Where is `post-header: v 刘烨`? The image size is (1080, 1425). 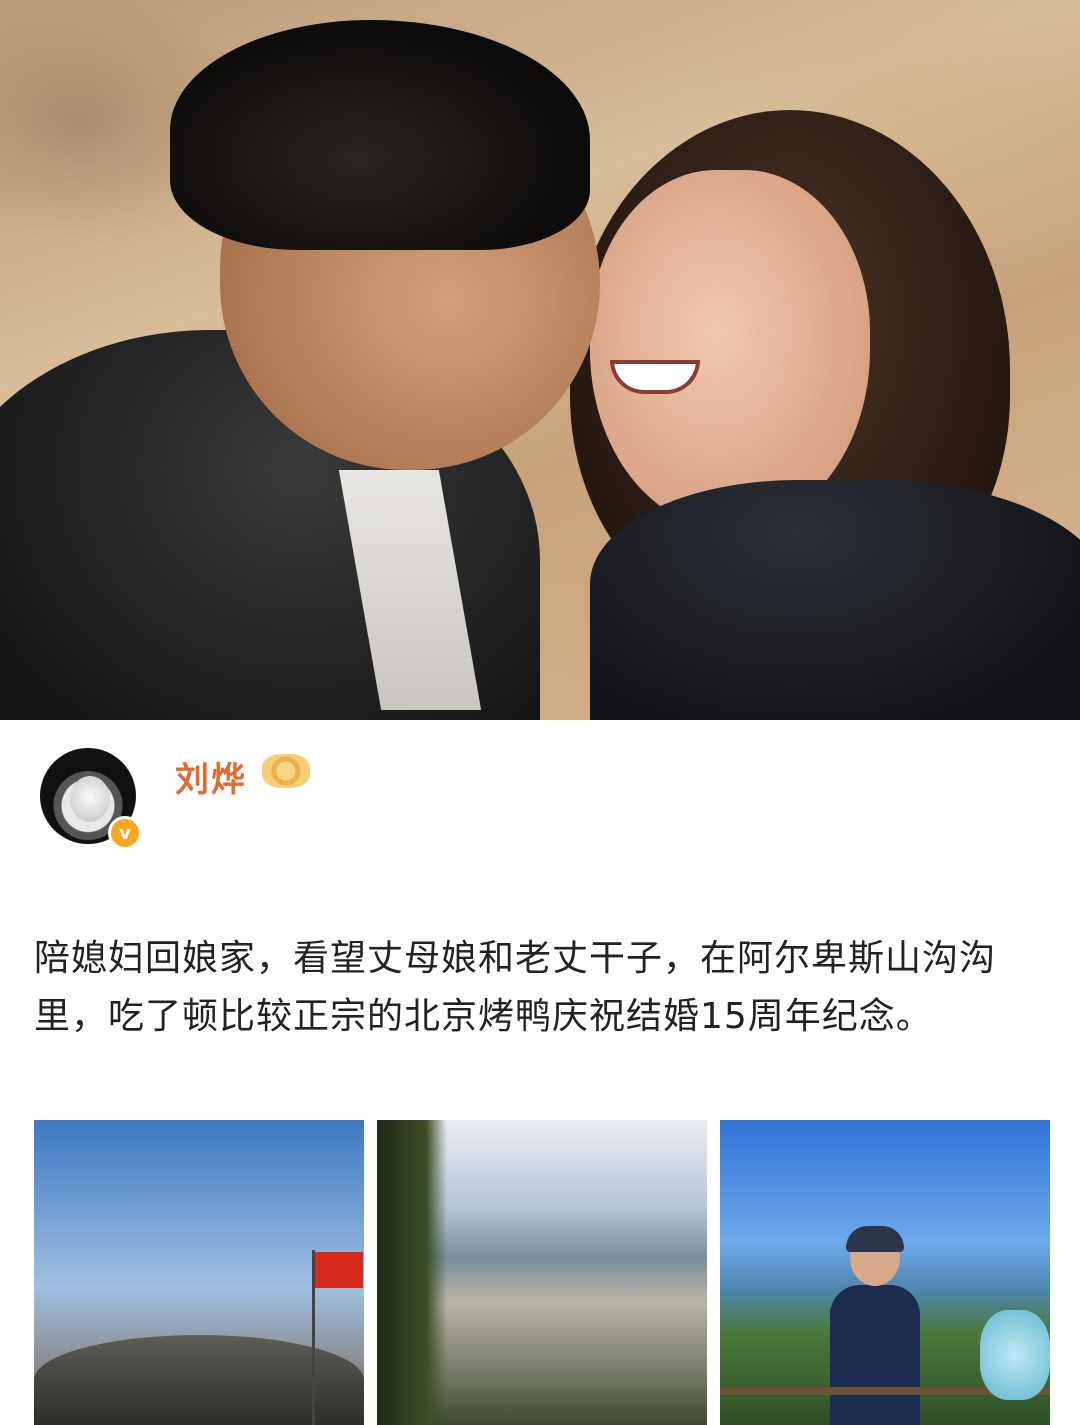
post-header: v 刘烨 is located at coordinates (540, 815).